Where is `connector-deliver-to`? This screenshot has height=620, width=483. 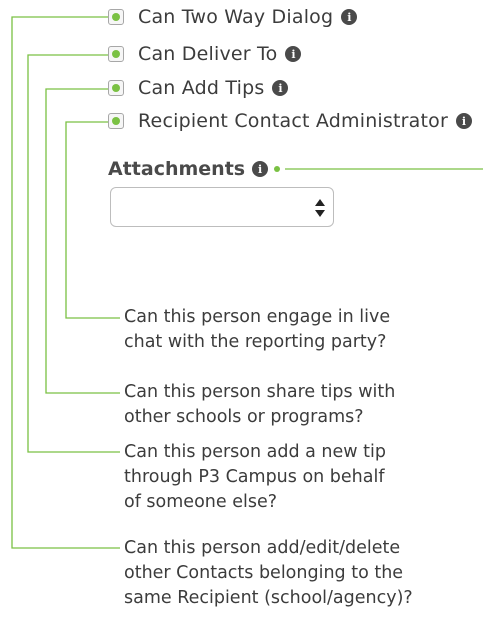
connector-deliver-to is located at coordinates (73, 253).